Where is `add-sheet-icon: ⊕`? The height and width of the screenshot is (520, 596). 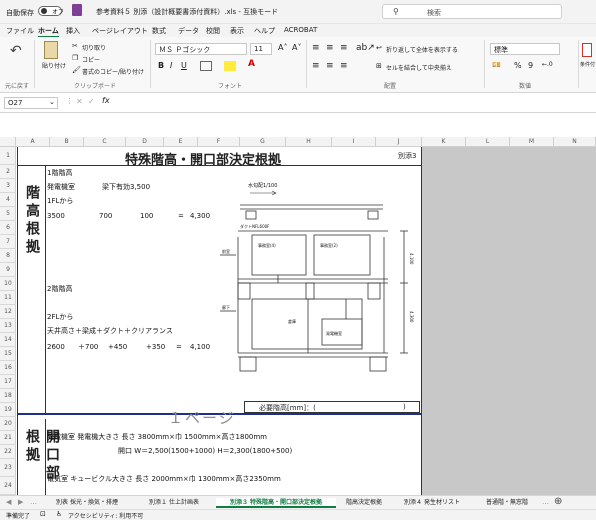 add-sheet-icon: ⊕ is located at coordinates (558, 501).